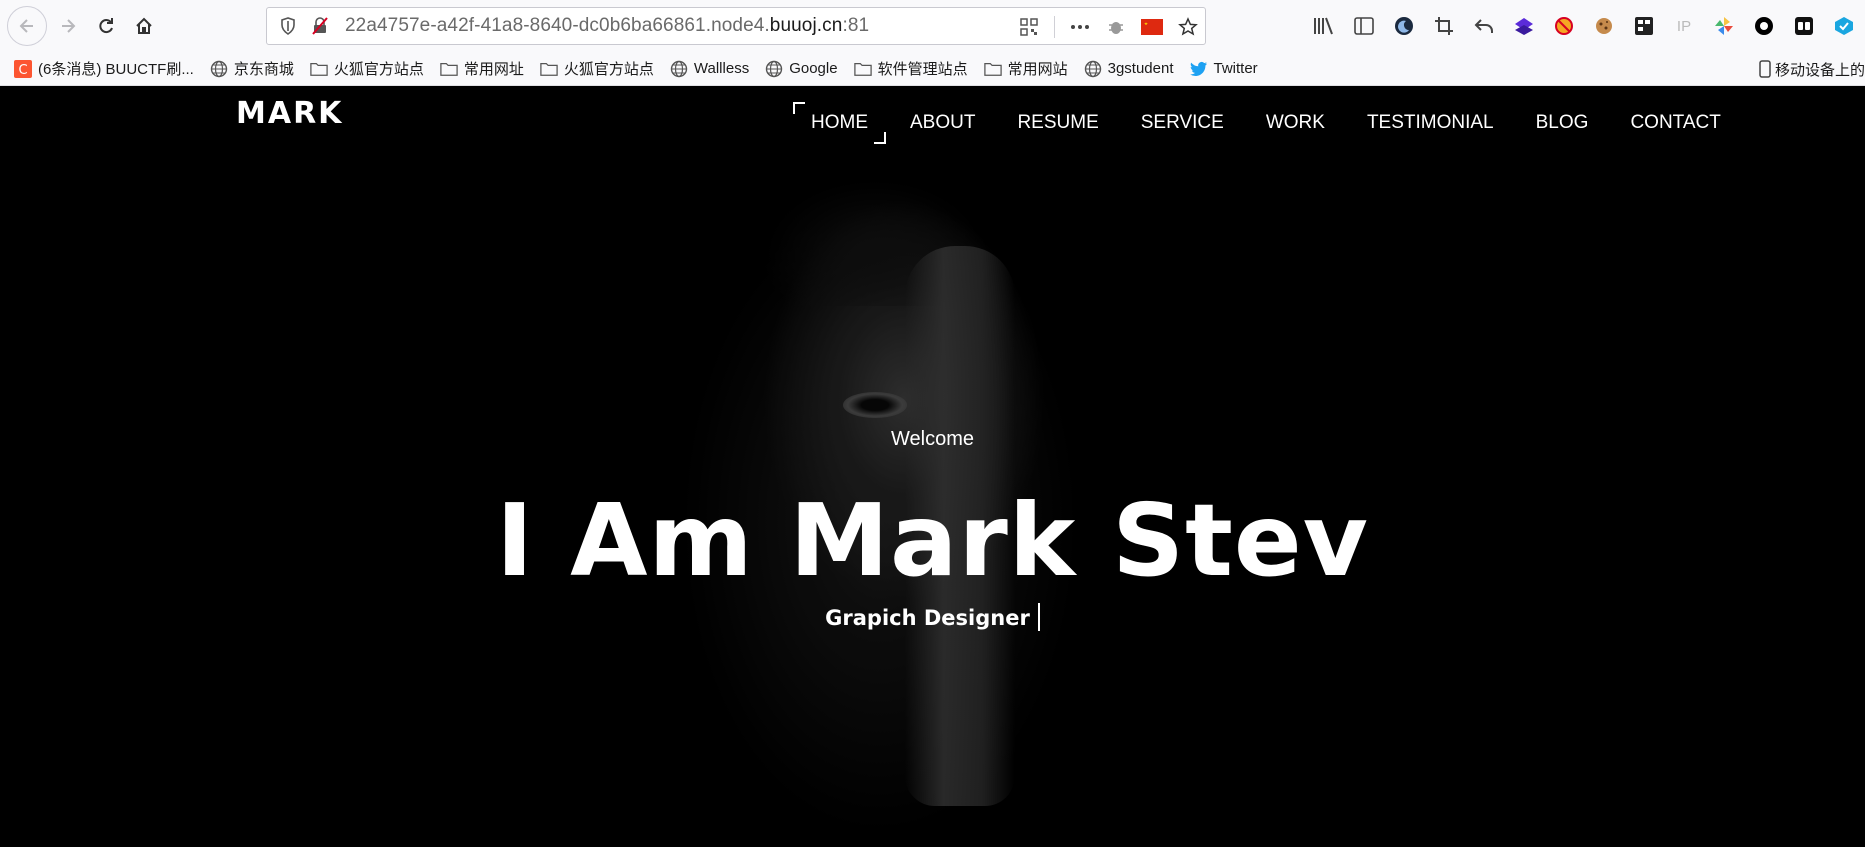 The width and height of the screenshot is (1865, 847). What do you see at coordinates (1057, 123) in the screenshot?
I see `nav-resume: RESUME` at bounding box center [1057, 123].